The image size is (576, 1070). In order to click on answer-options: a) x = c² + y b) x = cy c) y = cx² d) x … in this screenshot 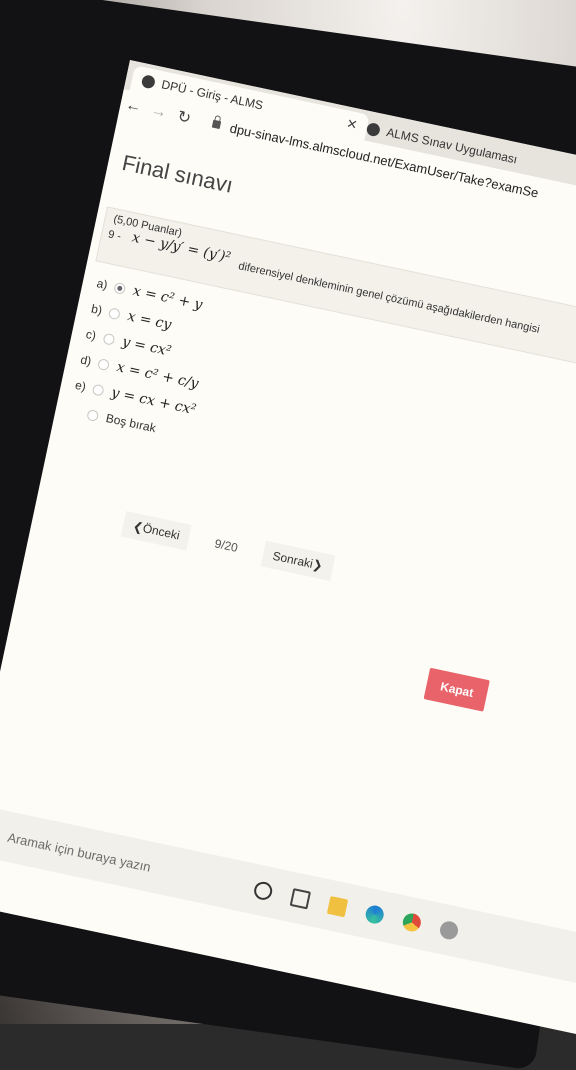, I will do `click(143, 359)`.